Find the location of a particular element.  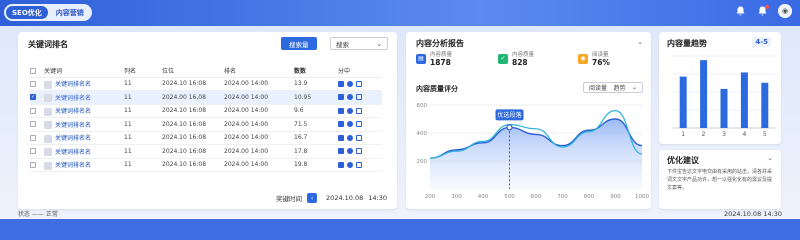

alert-icon is located at coordinates (762, 11).